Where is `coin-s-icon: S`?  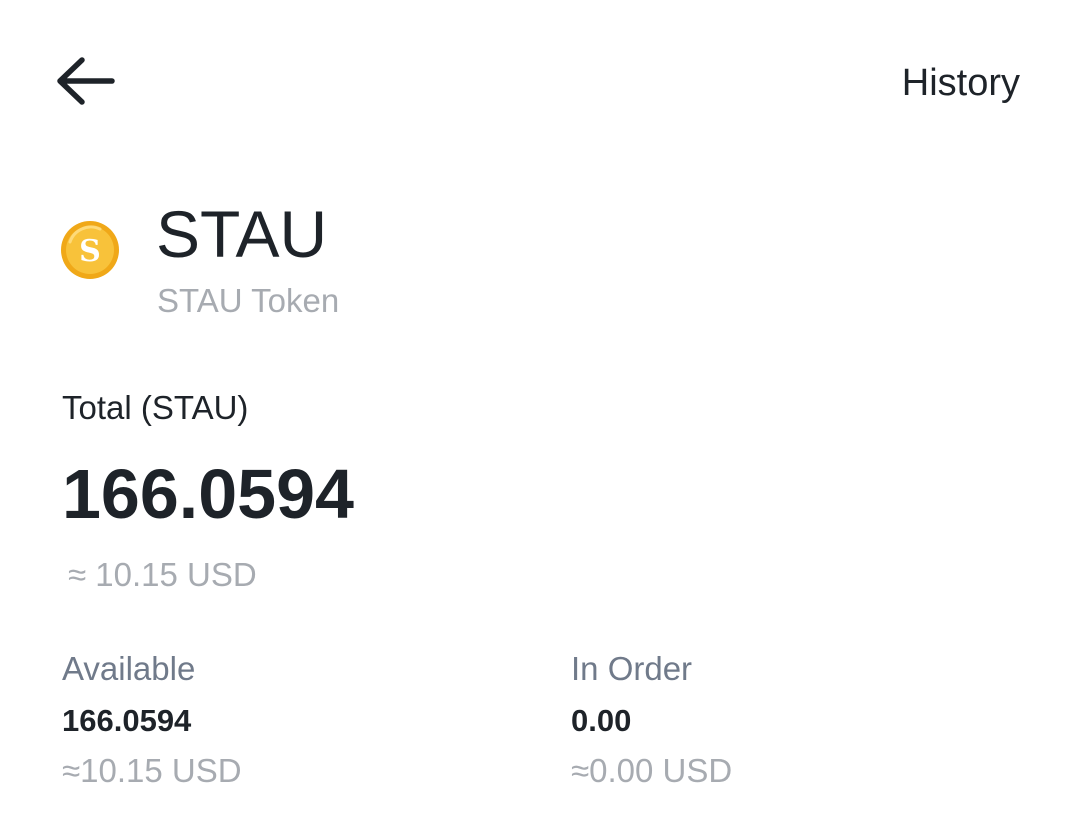 coin-s-icon: S is located at coordinates (90, 250).